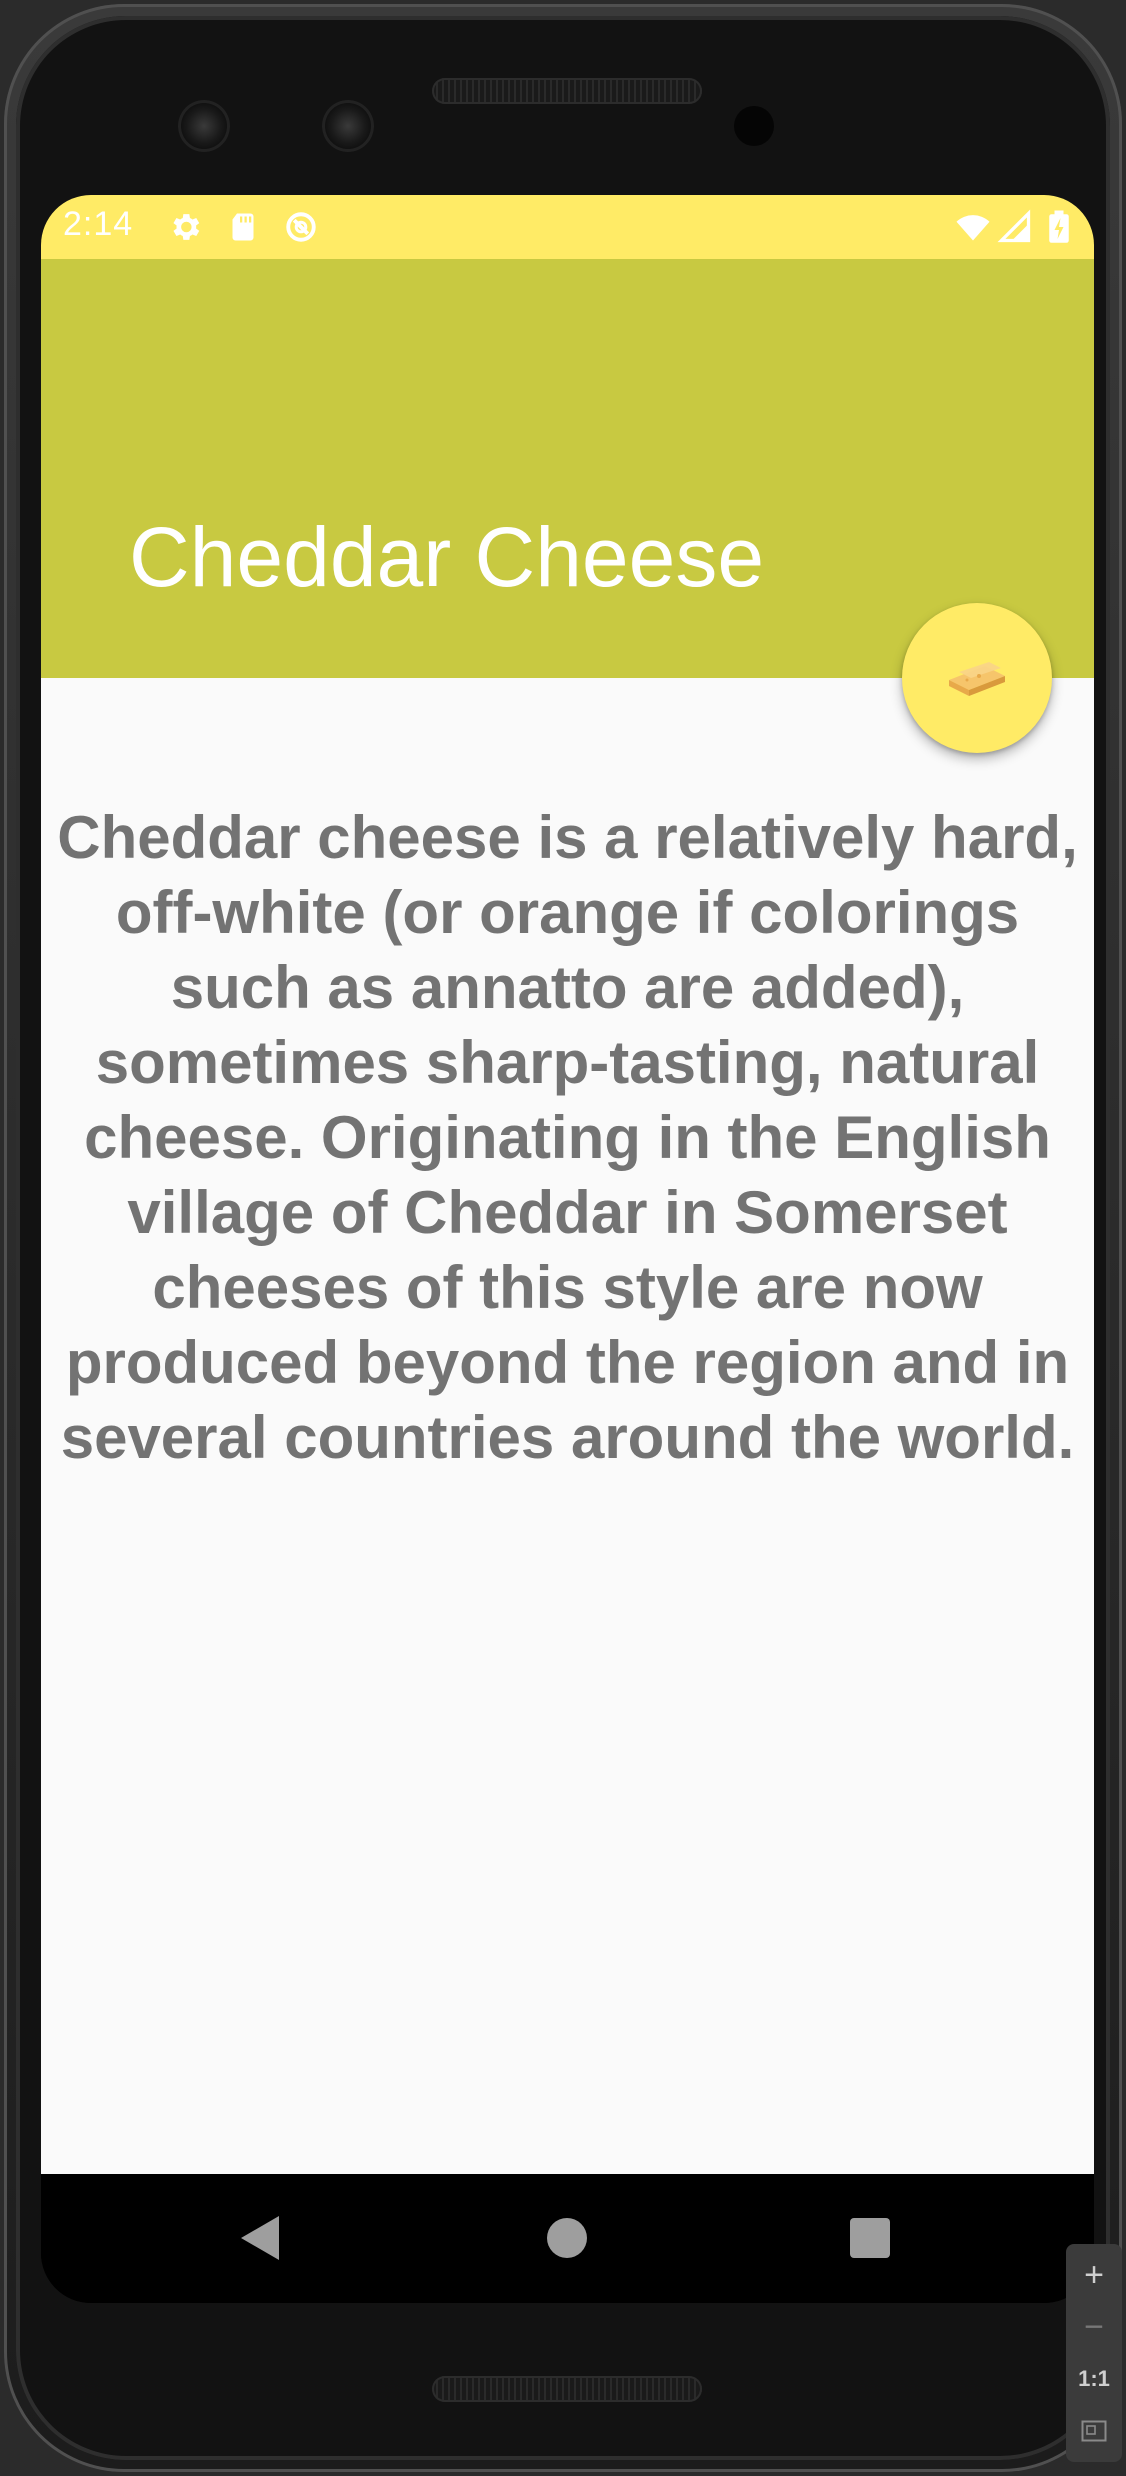  I want to click on bottom-speaker, so click(567, 2389).